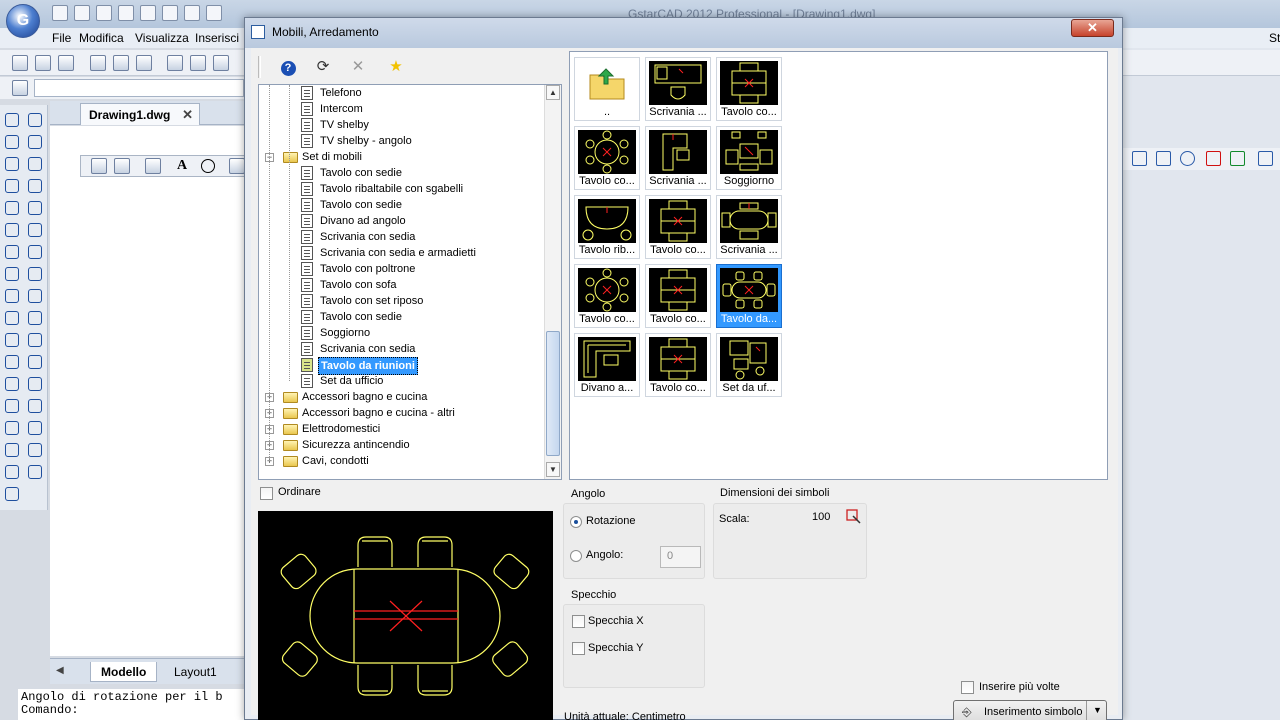 The width and height of the screenshot is (1280, 720). I want to click on tree-item: Intercom, so click(402, 109).